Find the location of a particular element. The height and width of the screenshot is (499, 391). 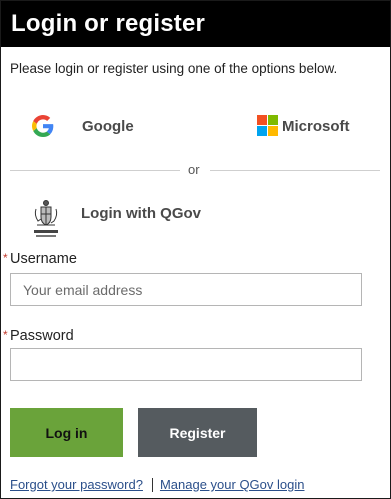

password-label: Password is located at coordinates (42, 336).